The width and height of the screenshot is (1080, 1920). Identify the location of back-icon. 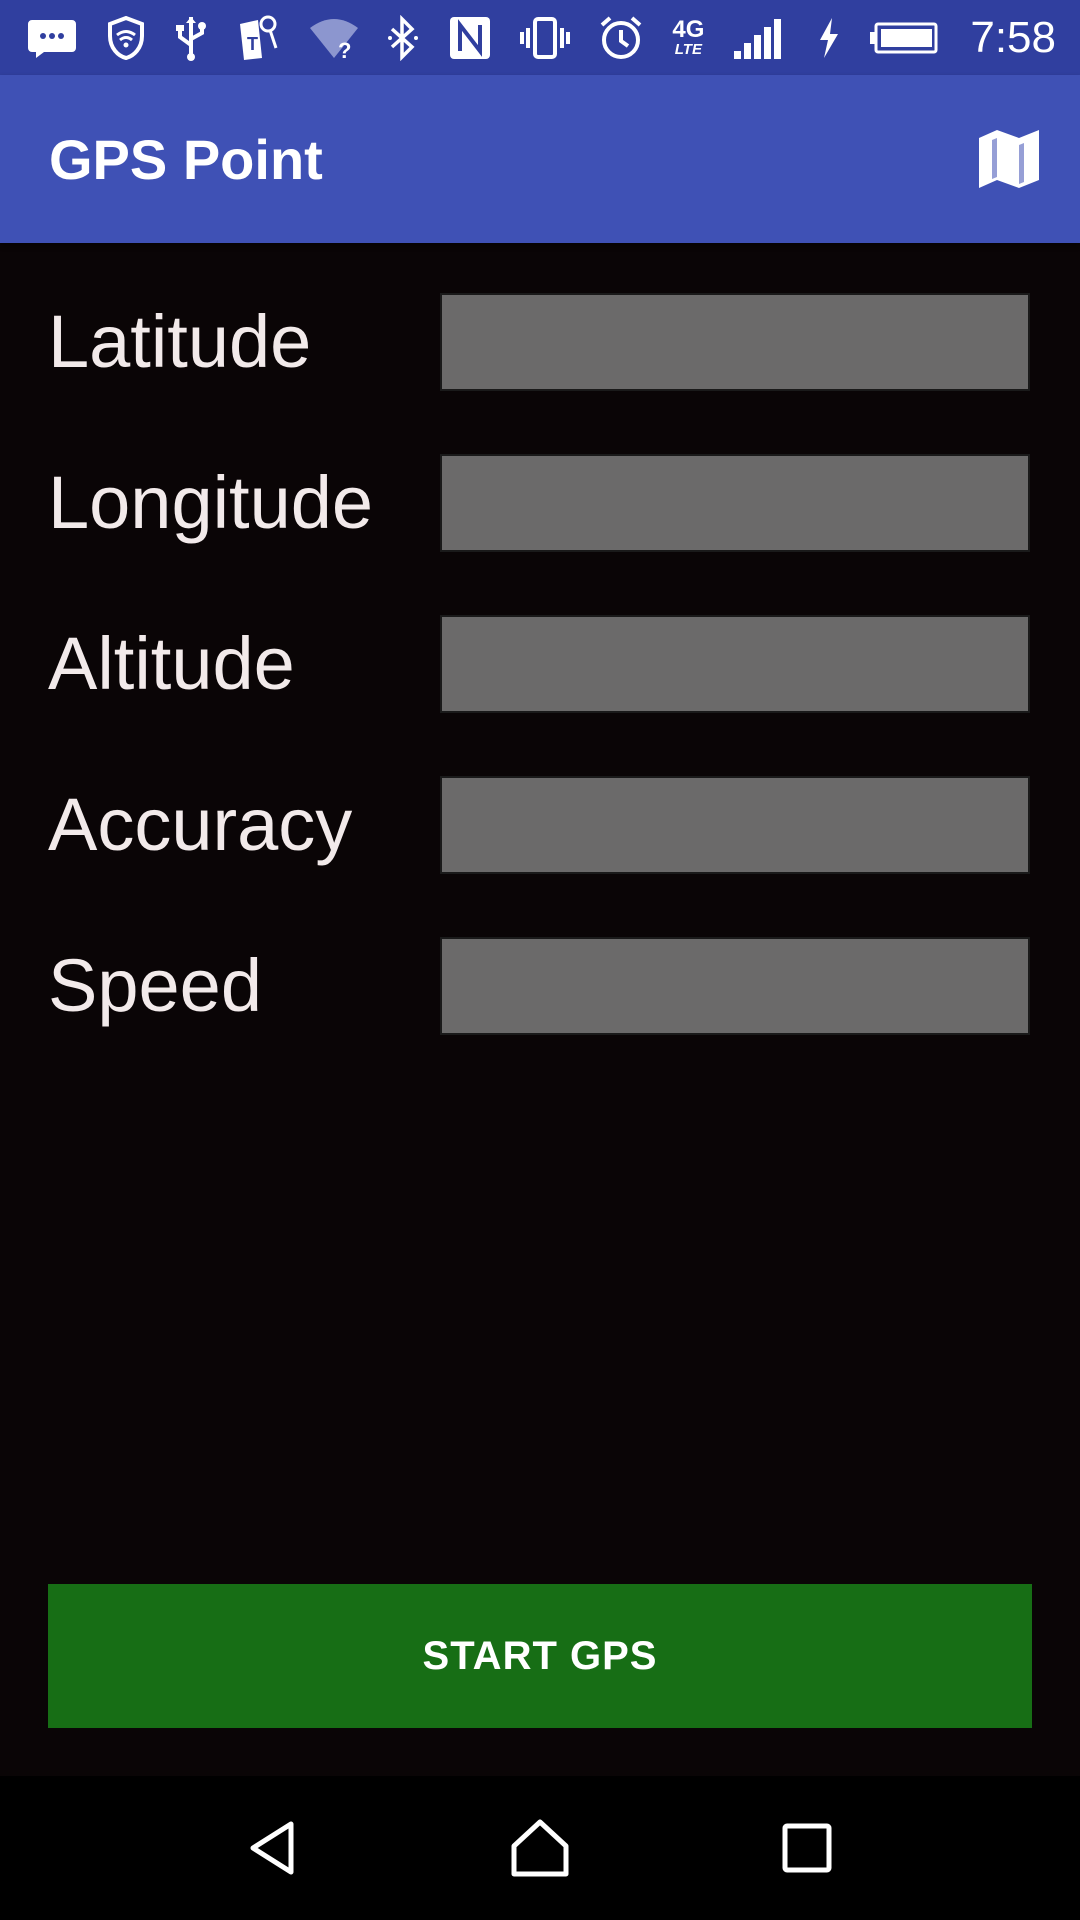
(272, 1848).